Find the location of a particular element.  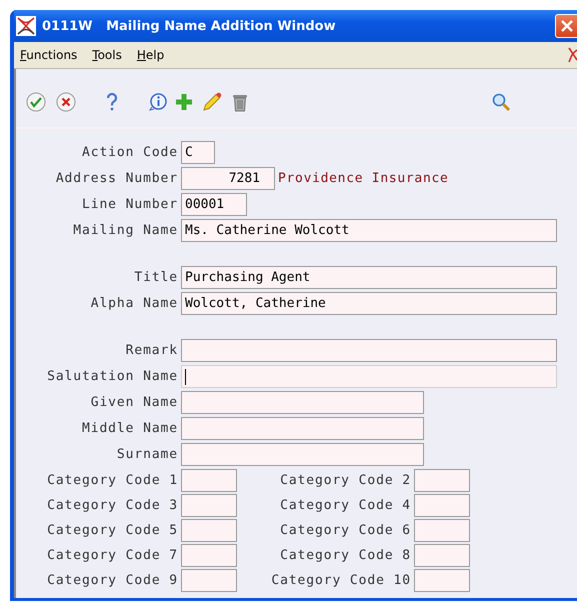

input-field: 00001 is located at coordinates (214, 204).